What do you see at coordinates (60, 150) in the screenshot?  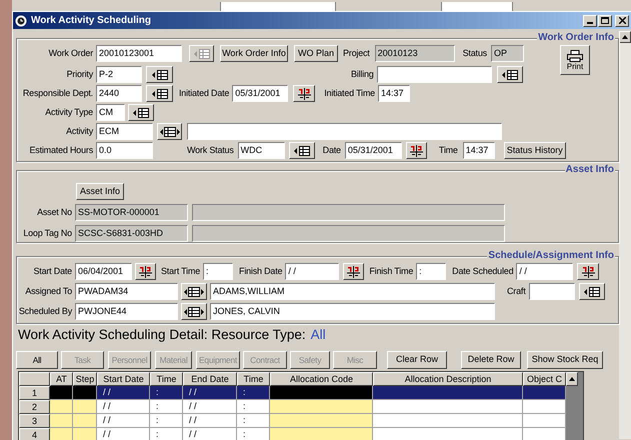 I see `field-label: Estimated Hours` at bounding box center [60, 150].